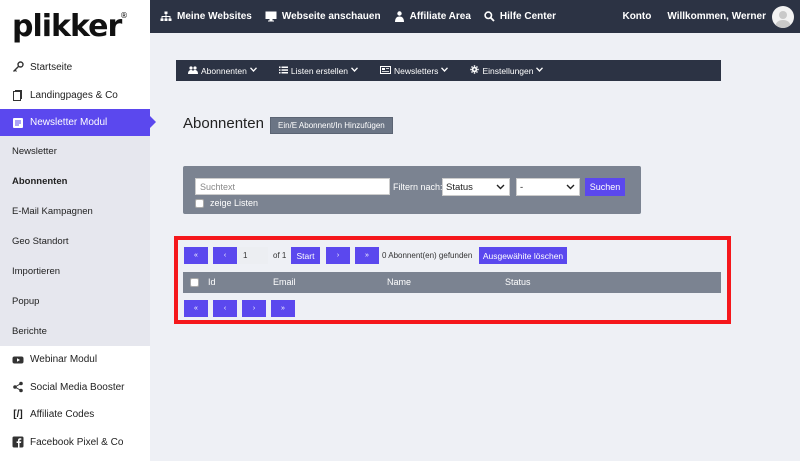  What do you see at coordinates (34, 151) in the screenshot?
I see `sidebar-subitem-label: Newsletter` at bounding box center [34, 151].